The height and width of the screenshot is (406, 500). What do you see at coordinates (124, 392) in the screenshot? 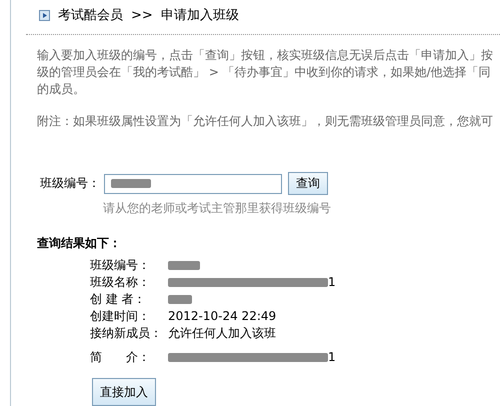
I see `join-button: 直接加入` at bounding box center [124, 392].